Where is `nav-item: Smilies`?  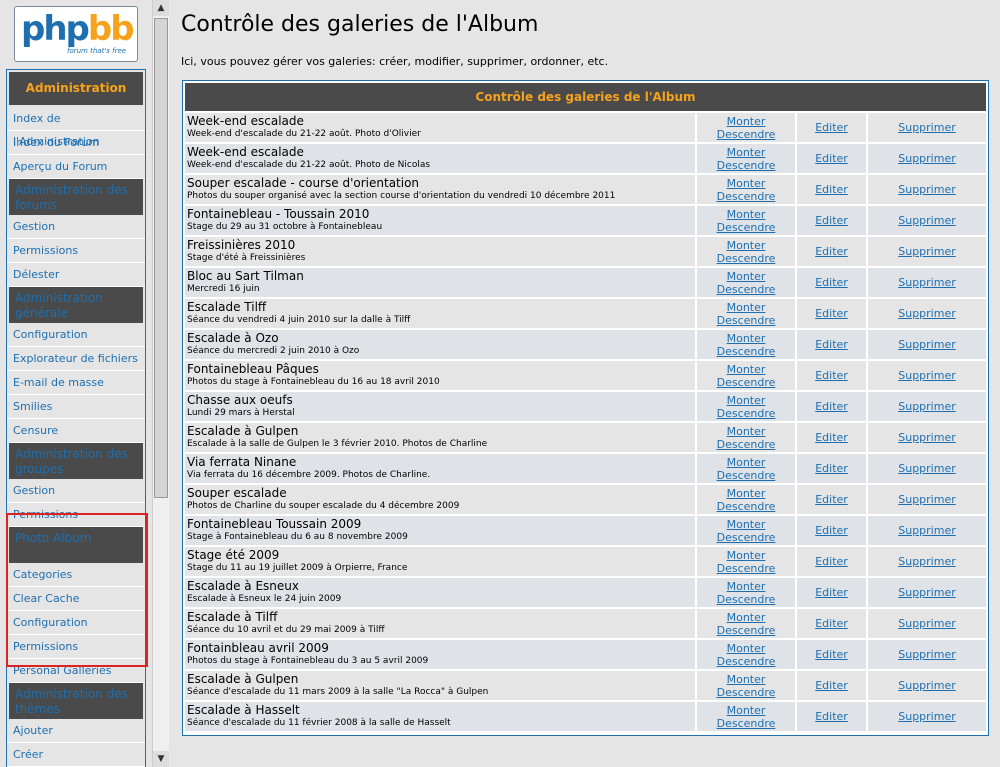 nav-item: Smilies is located at coordinates (76, 407).